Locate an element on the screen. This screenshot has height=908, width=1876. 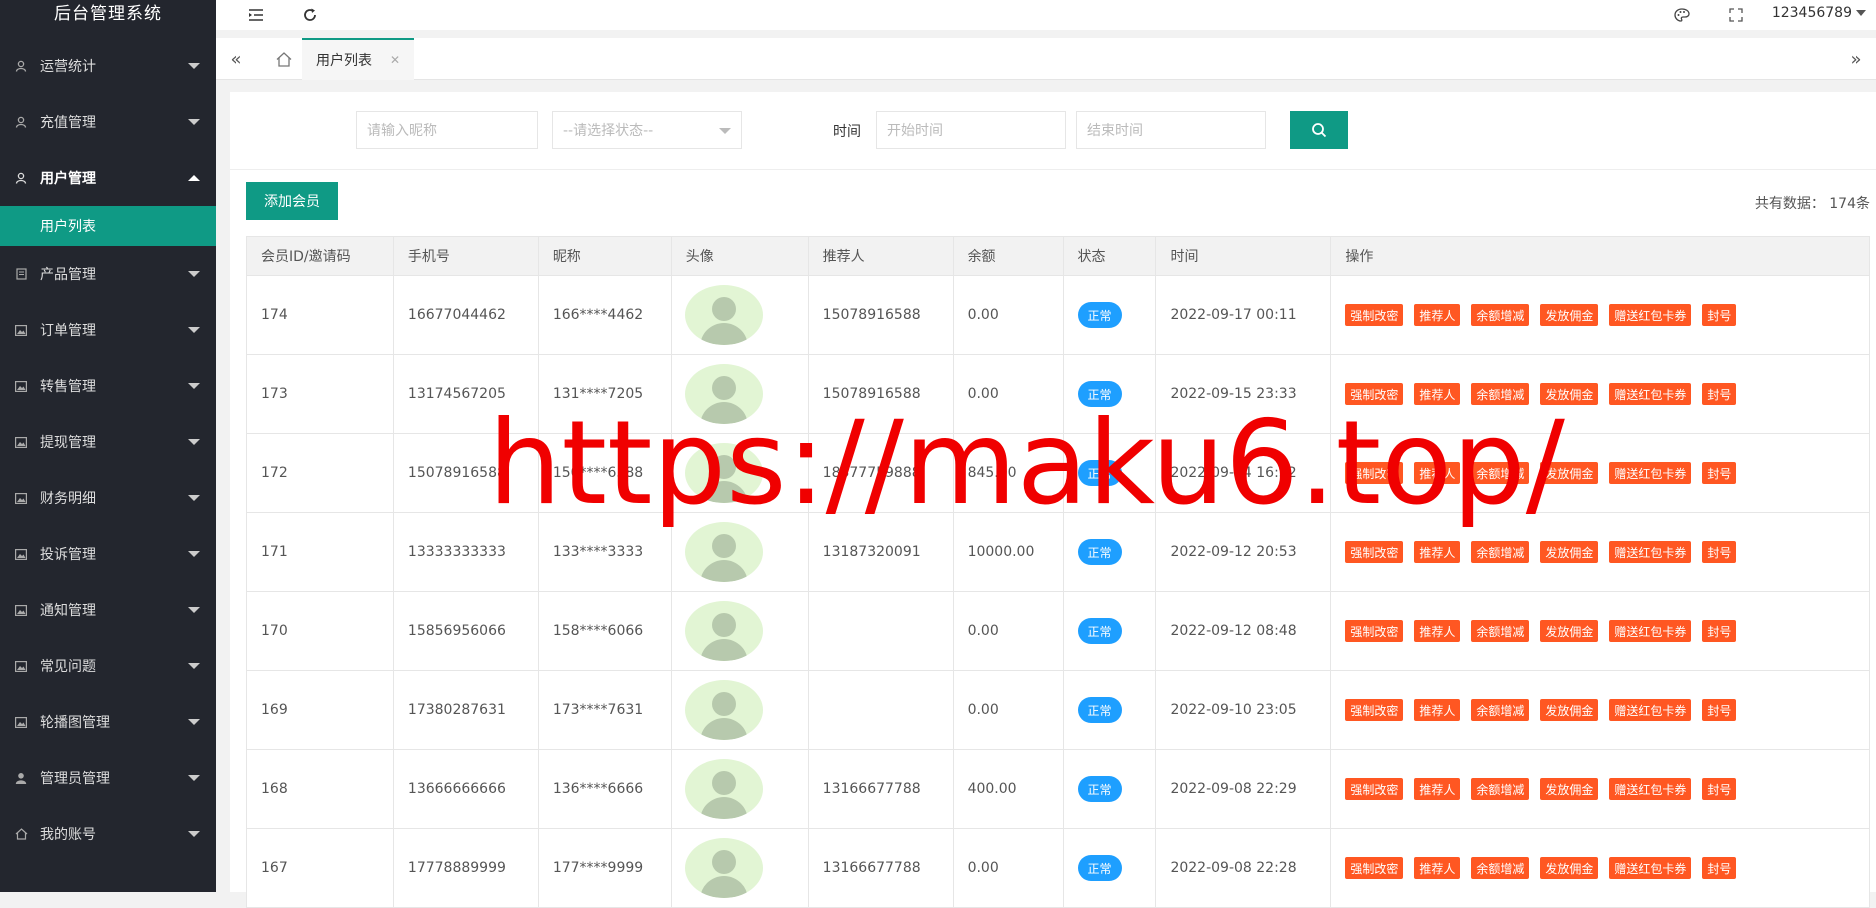
nickname-input: 请输入昵称 is located at coordinates (447, 130).